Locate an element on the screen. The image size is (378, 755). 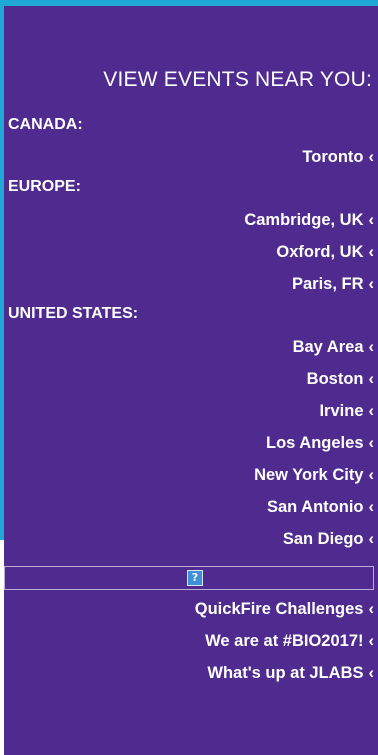
city-link-san-antonio: San Antonio ‹ is located at coordinates (189, 507).